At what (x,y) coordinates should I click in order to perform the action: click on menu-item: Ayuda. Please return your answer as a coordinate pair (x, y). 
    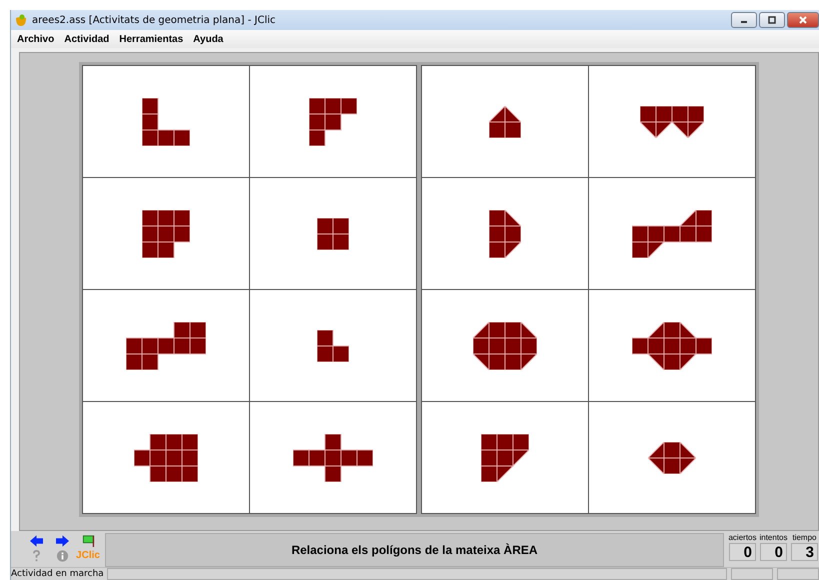
    Looking at the image, I should click on (208, 39).